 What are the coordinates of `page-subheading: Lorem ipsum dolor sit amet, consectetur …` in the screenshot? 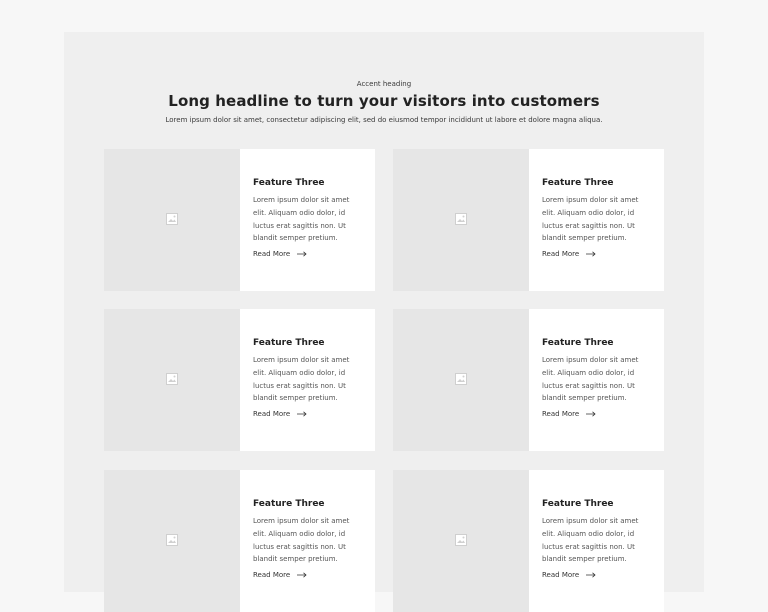 It's located at (384, 120).